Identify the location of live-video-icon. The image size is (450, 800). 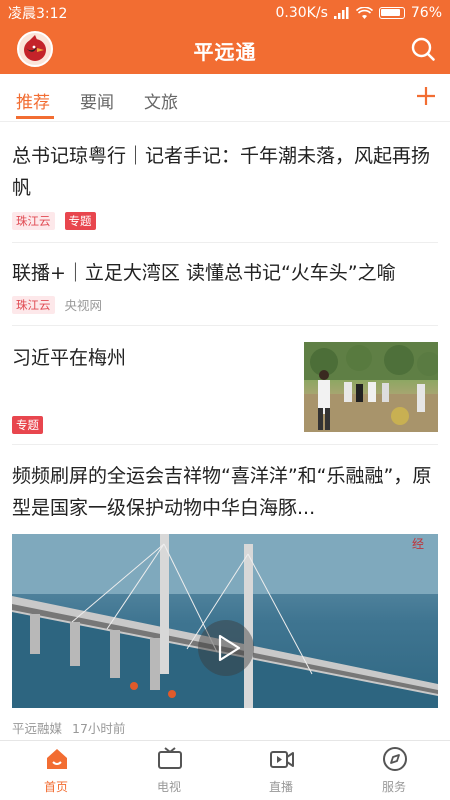
(282, 759).